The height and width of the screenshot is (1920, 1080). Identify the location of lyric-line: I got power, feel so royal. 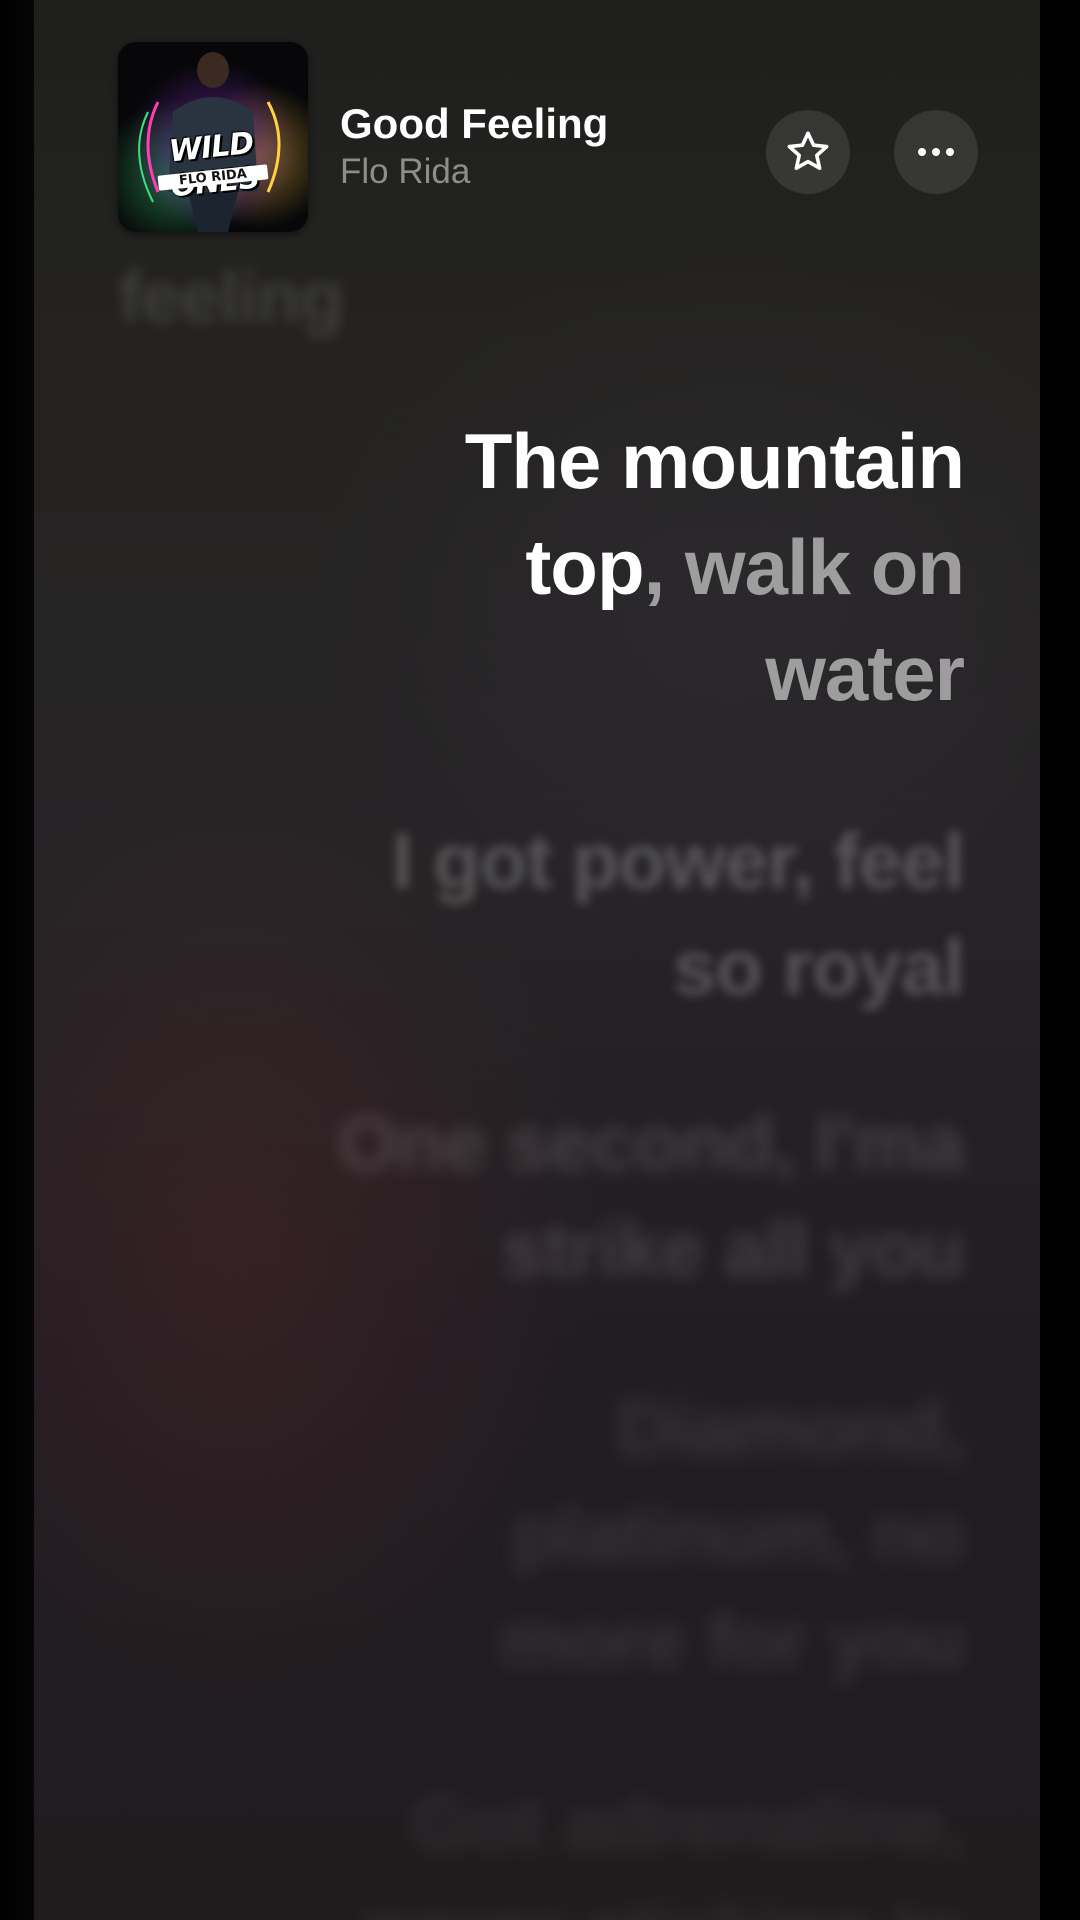
(624, 914).